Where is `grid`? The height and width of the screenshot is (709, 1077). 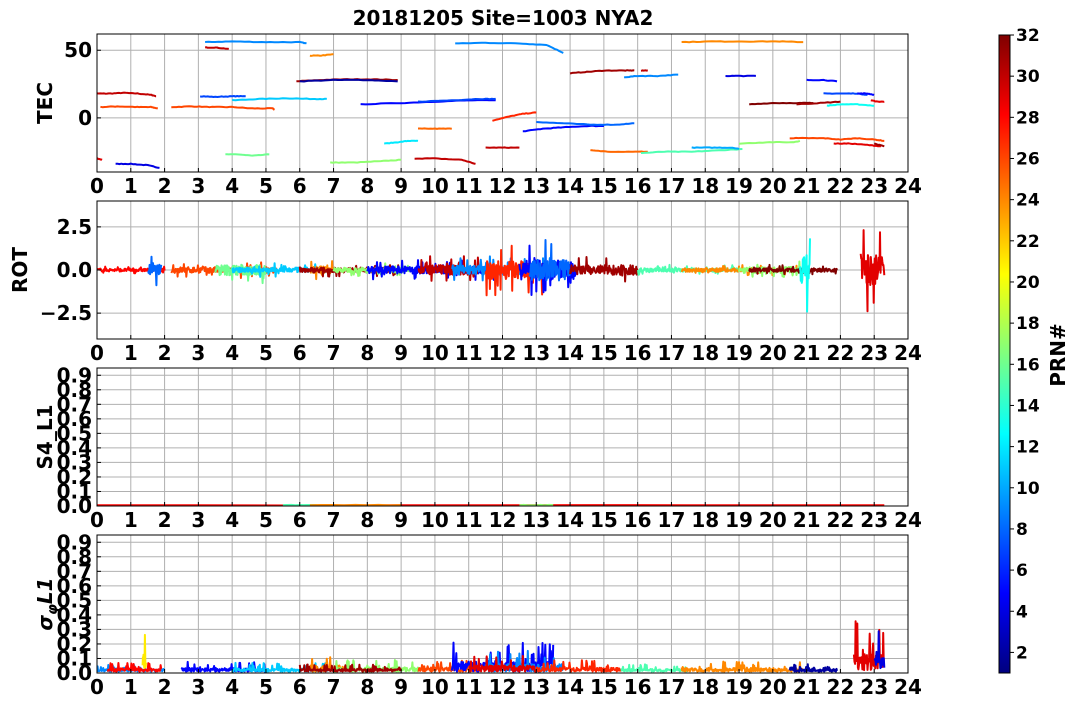
grid is located at coordinates (502, 604).